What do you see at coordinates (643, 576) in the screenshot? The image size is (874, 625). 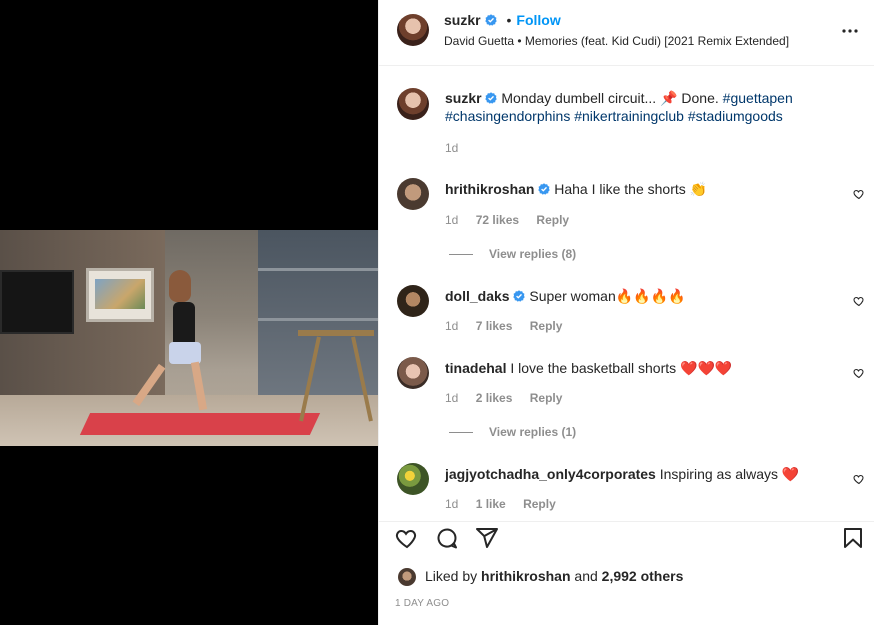 I see `liked-by-others: 2,992 others` at bounding box center [643, 576].